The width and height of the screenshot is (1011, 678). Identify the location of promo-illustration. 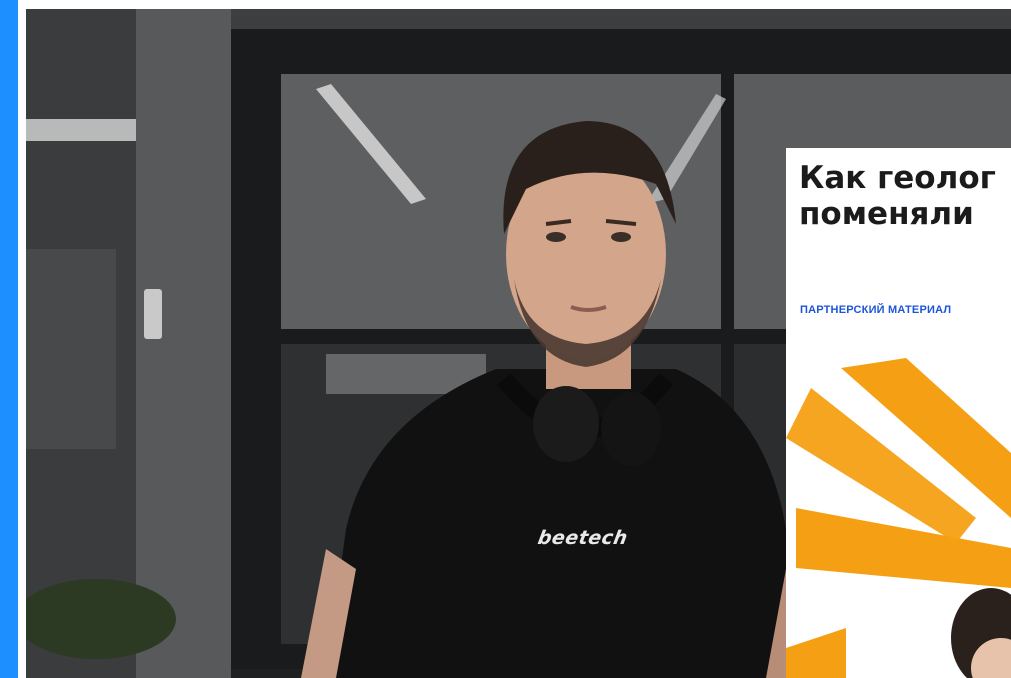
(898, 518).